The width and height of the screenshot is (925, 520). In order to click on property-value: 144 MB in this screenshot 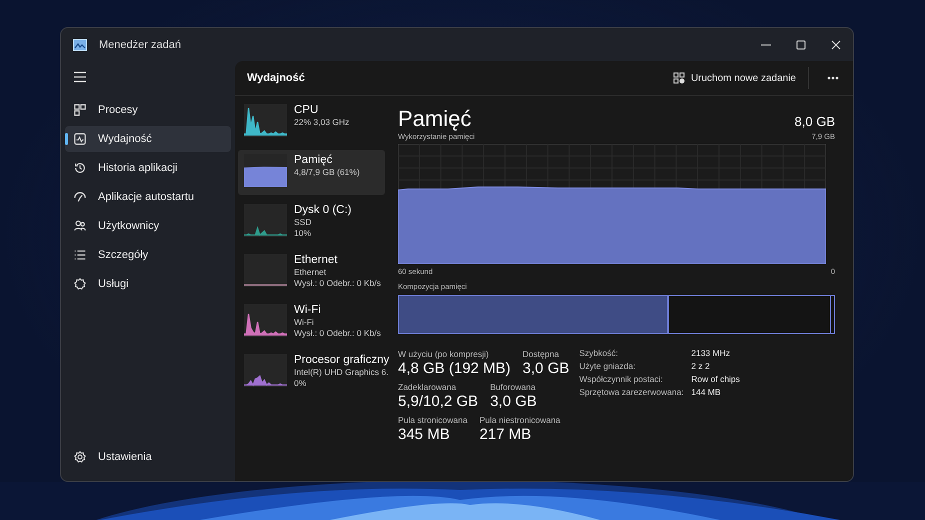, I will do `click(706, 392)`.